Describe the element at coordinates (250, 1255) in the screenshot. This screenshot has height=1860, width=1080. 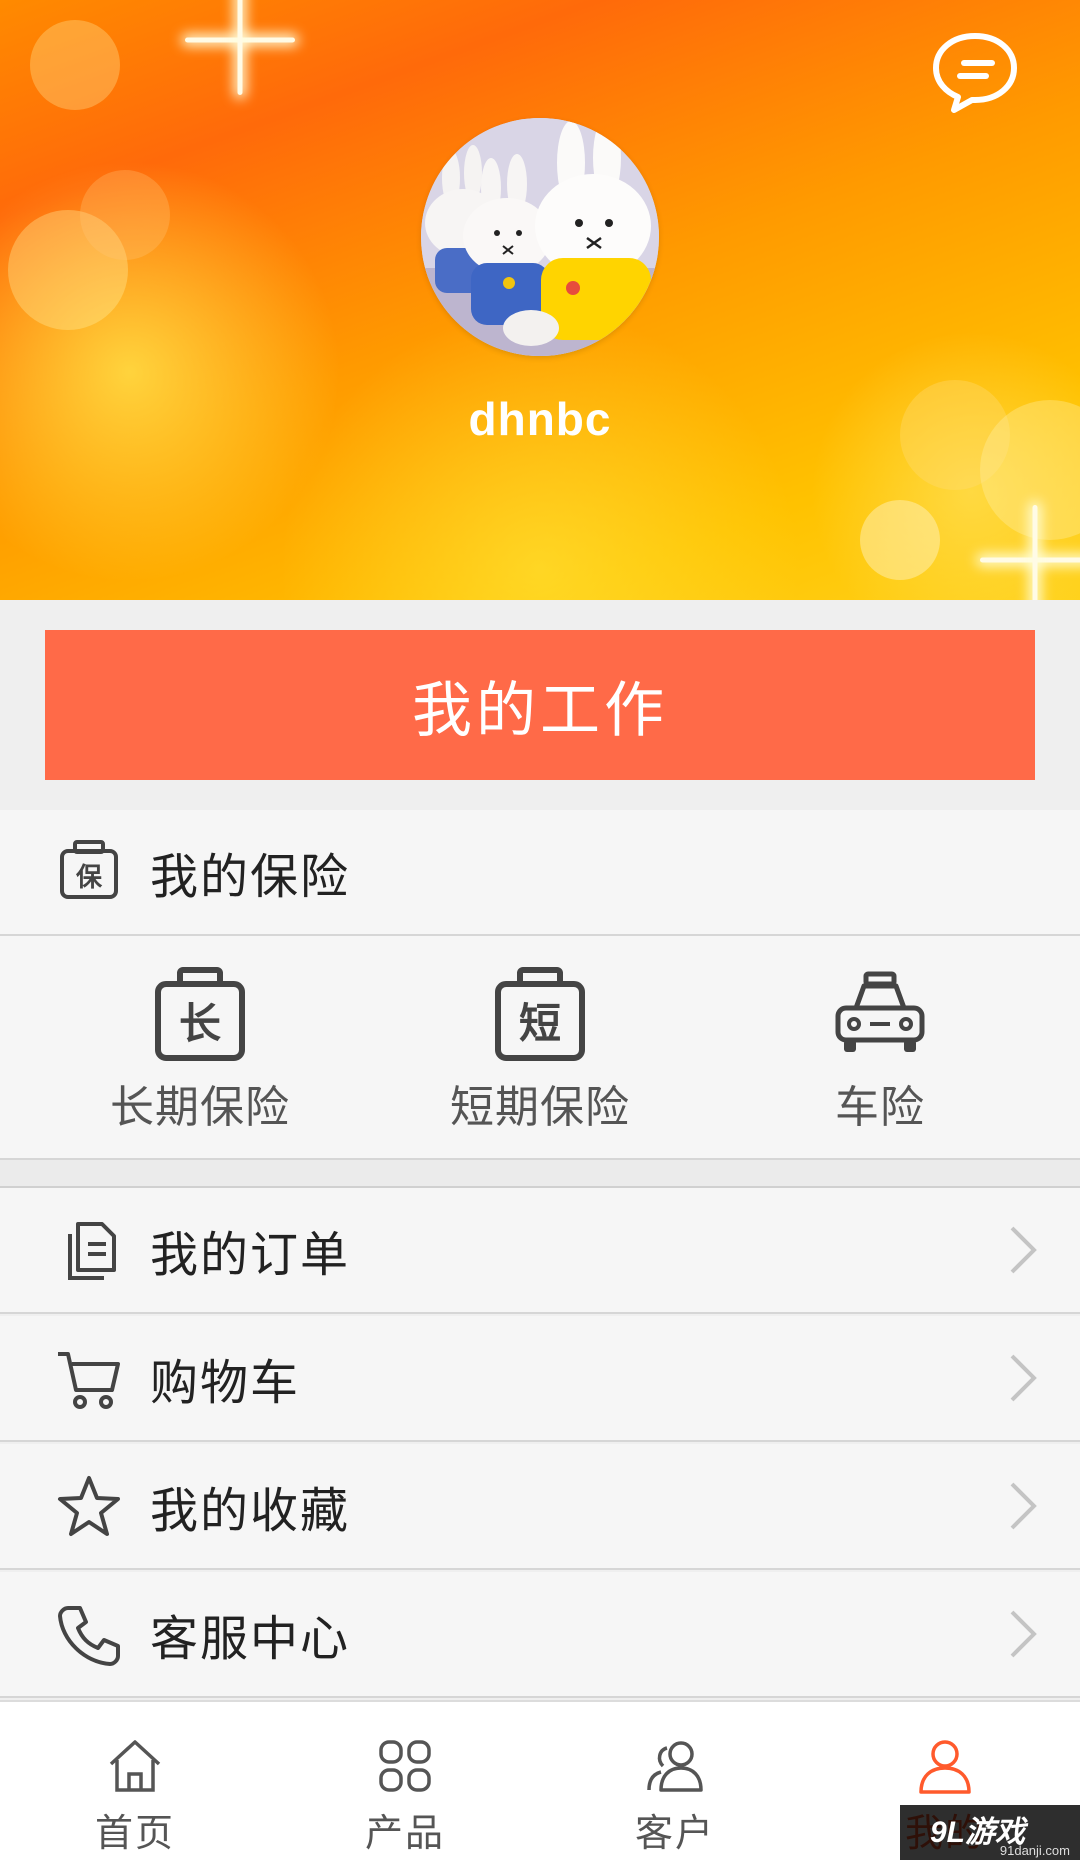
I see `my-orders-label: 我的订单` at that location.